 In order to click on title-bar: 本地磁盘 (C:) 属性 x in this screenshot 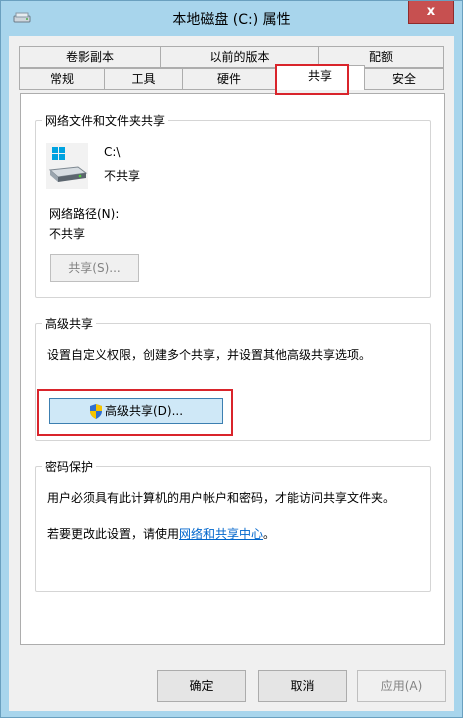, I will do `click(231, 18)`.